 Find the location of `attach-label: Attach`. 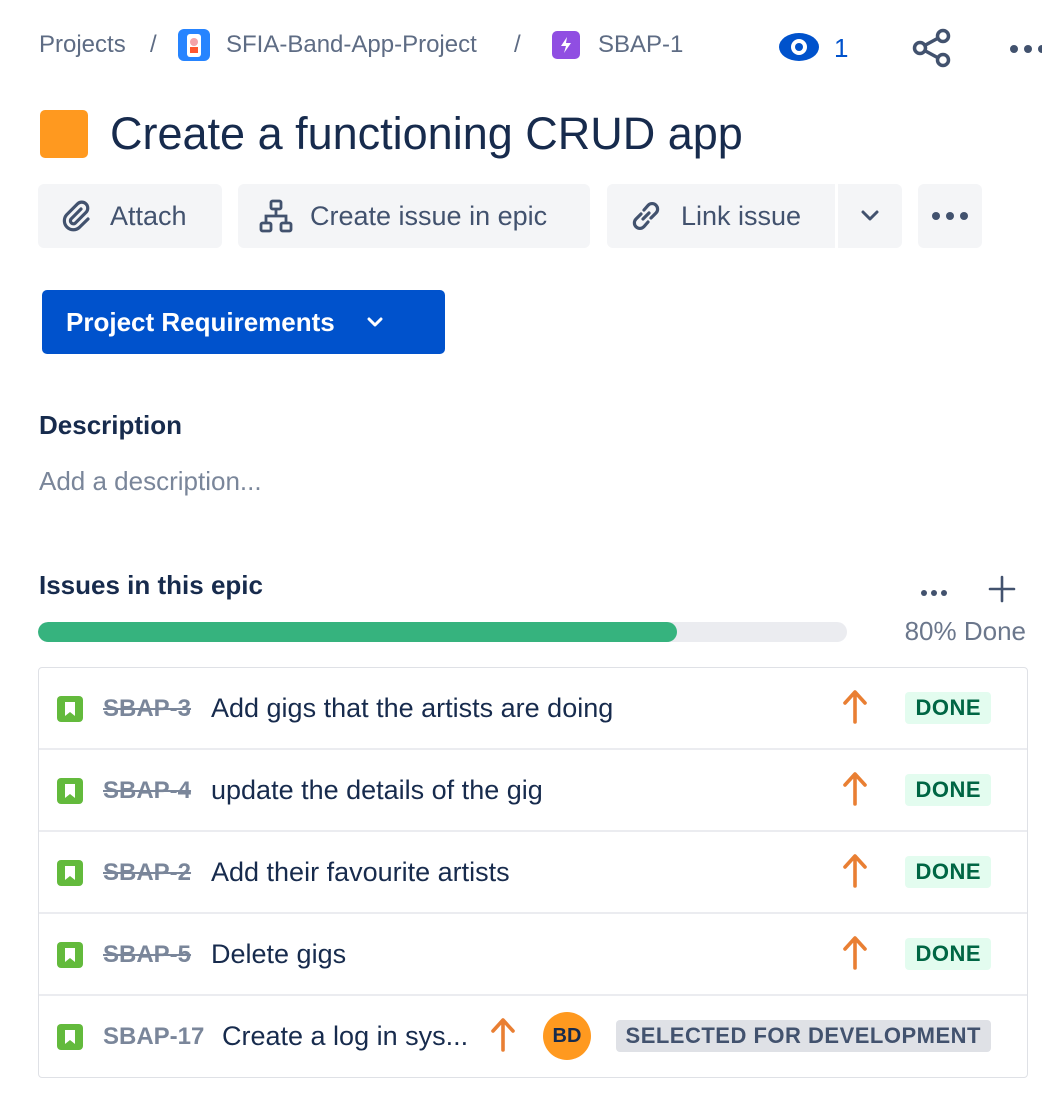

attach-label: Attach is located at coordinates (148, 215).